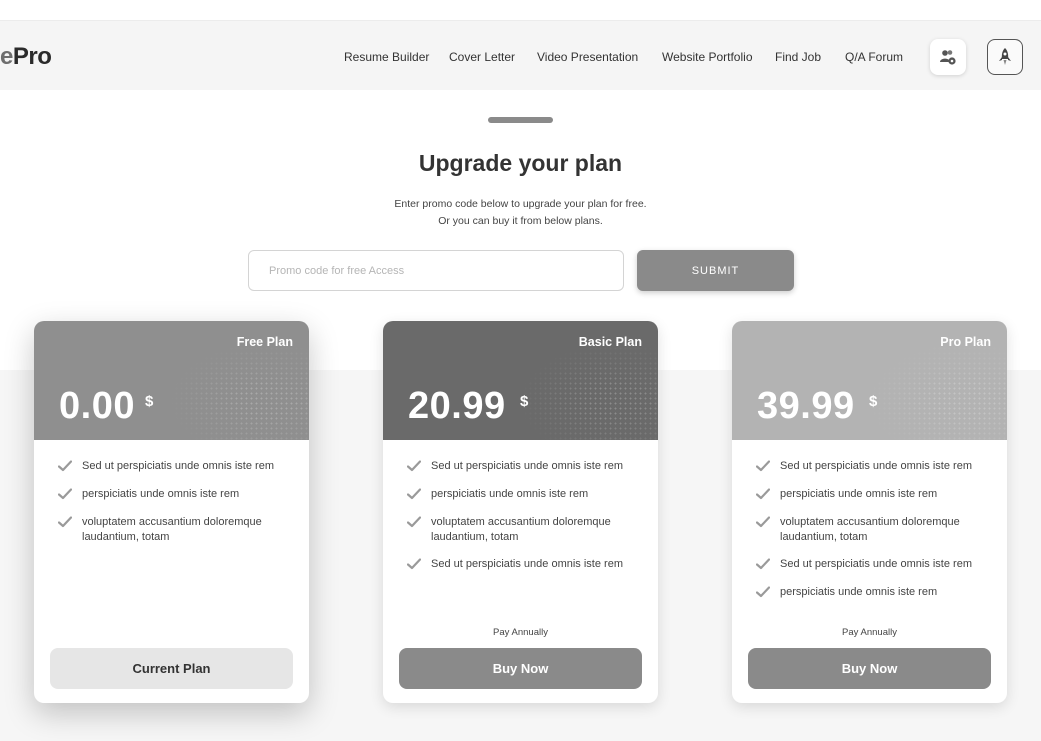 The image size is (1041, 741). I want to click on plan-card-header: Pro Plan 39.99 $, so click(869, 381).